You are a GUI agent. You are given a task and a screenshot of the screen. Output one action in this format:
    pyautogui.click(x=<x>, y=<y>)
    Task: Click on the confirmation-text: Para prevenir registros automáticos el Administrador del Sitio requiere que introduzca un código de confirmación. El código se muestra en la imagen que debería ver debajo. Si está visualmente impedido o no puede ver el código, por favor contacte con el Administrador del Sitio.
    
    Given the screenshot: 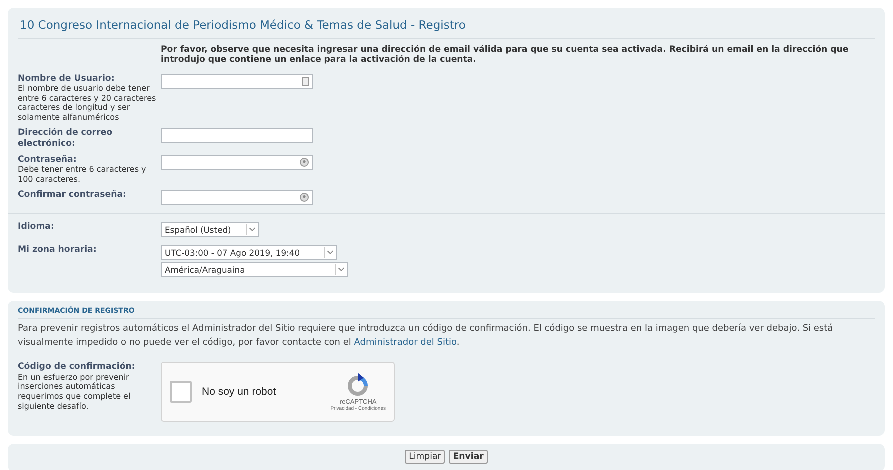 What is the action you would take?
    pyautogui.click(x=426, y=336)
    